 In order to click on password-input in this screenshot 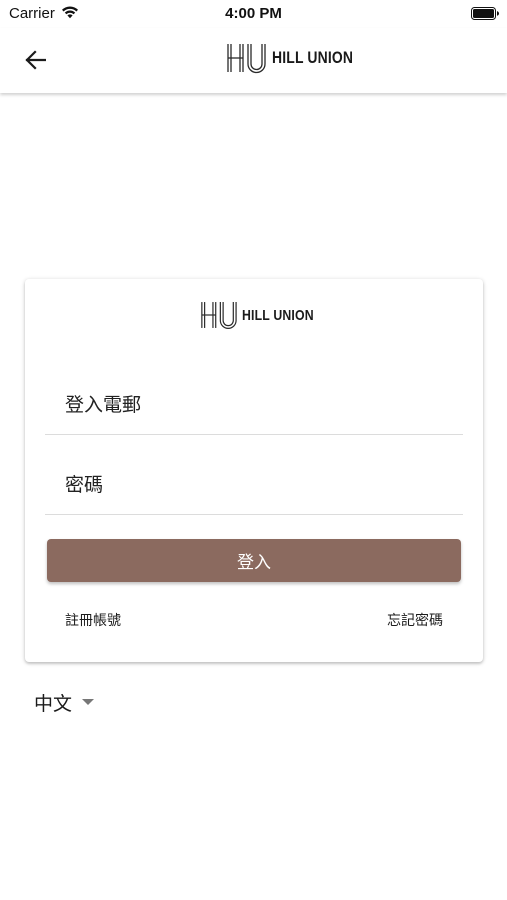, I will do `click(255, 485)`.